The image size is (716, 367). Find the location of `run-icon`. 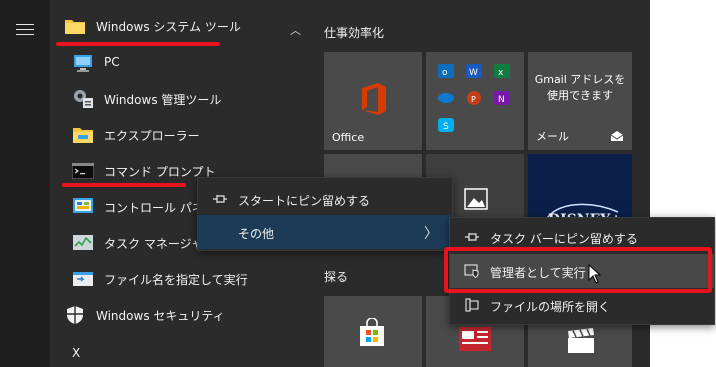

run-icon is located at coordinates (83, 279).